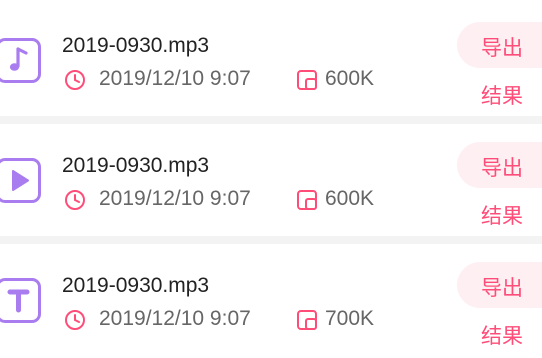  Describe the element at coordinates (350, 318) in the screenshot. I see `file-size: 700K` at that location.